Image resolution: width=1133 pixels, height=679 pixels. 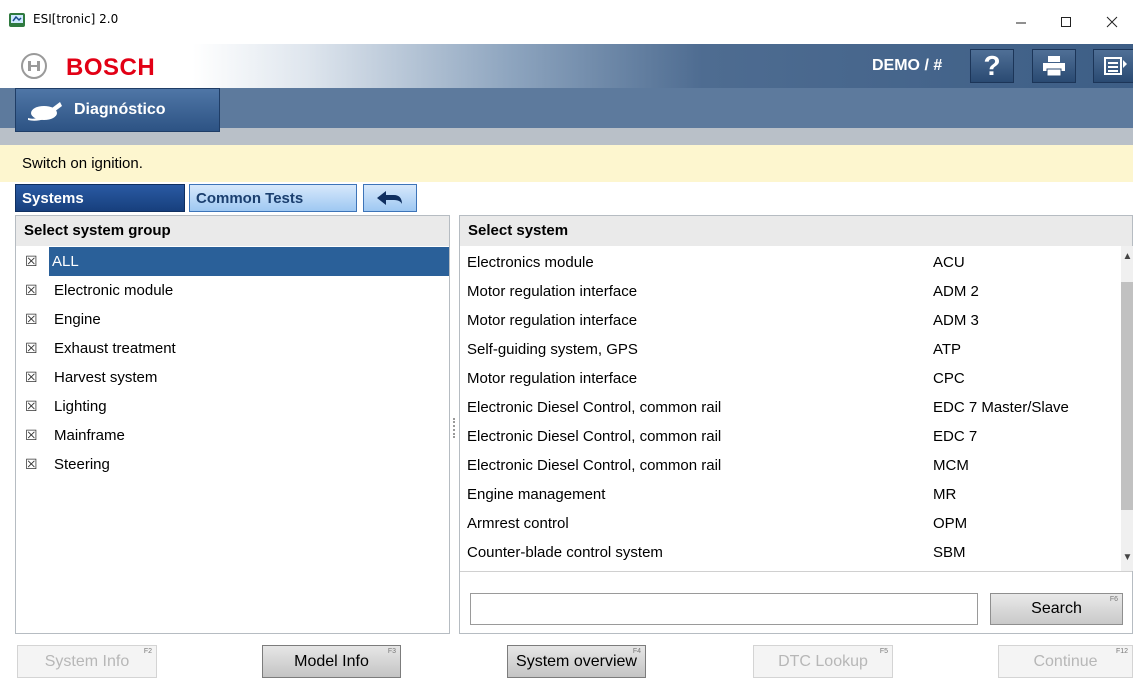 What do you see at coordinates (232, 261) in the screenshot?
I see `system-group-item: ☒ ALL` at bounding box center [232, 261].